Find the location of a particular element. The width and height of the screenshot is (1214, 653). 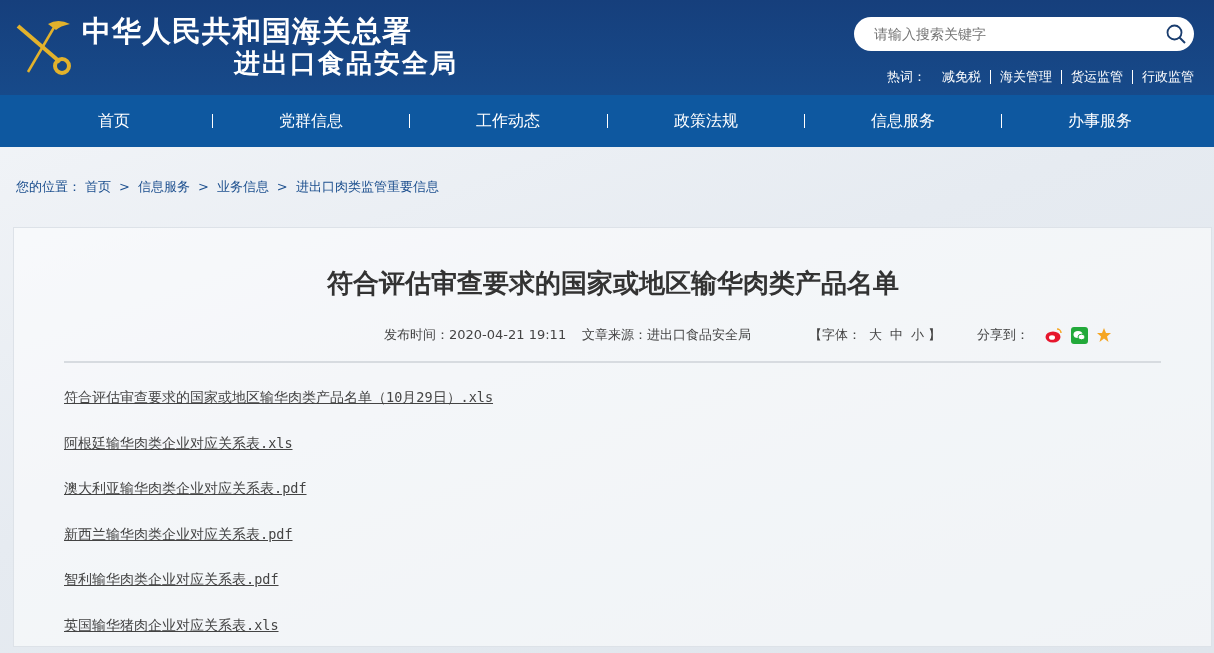

attachment-link: 新西兰输华肉类企业对应关系表.pdf is located at coordinates (178, 533).